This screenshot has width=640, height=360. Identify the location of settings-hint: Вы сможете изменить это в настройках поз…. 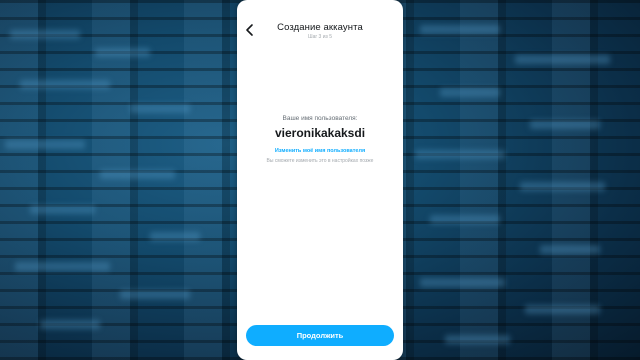
(320, 161).